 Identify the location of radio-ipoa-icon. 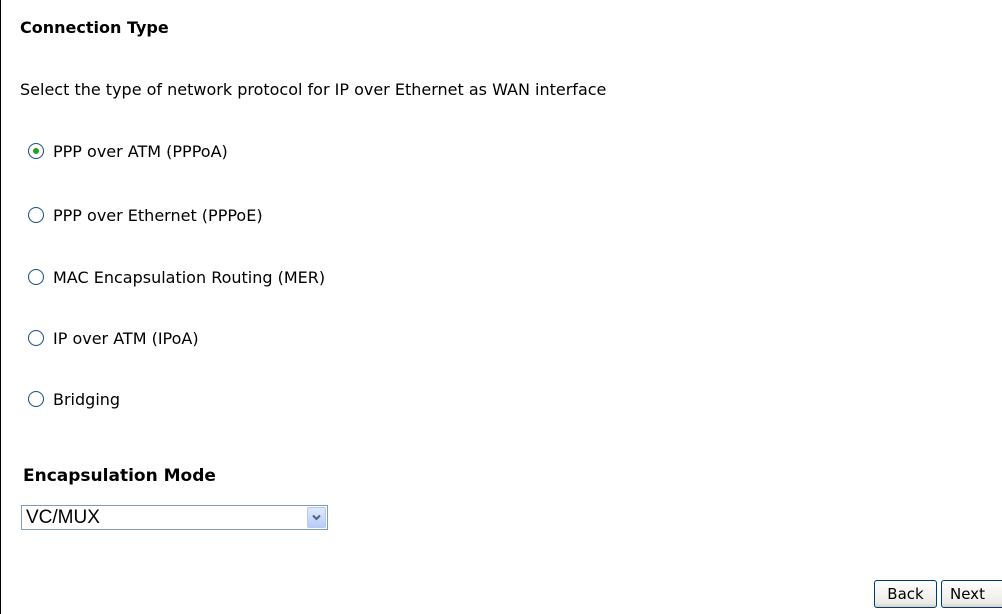
(36, 338).